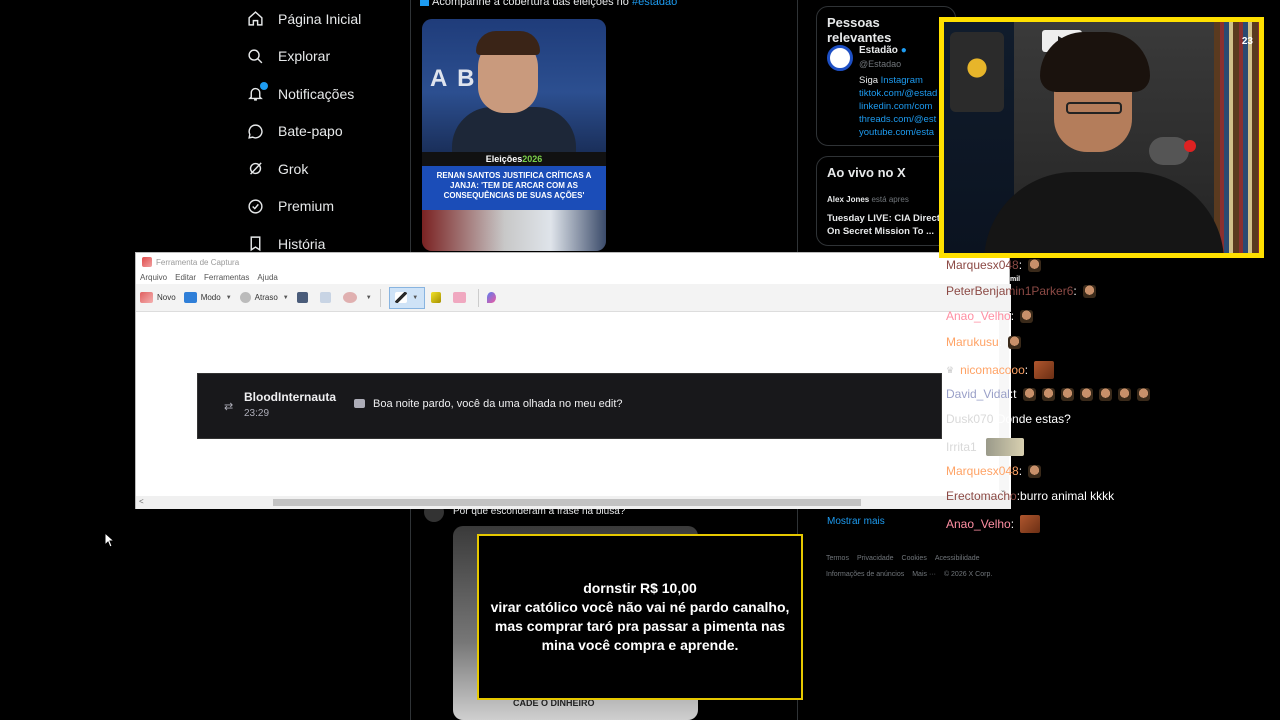  I want to click on chat-line: PeterBenjamin1Parker6 :, so click(1021, 291).